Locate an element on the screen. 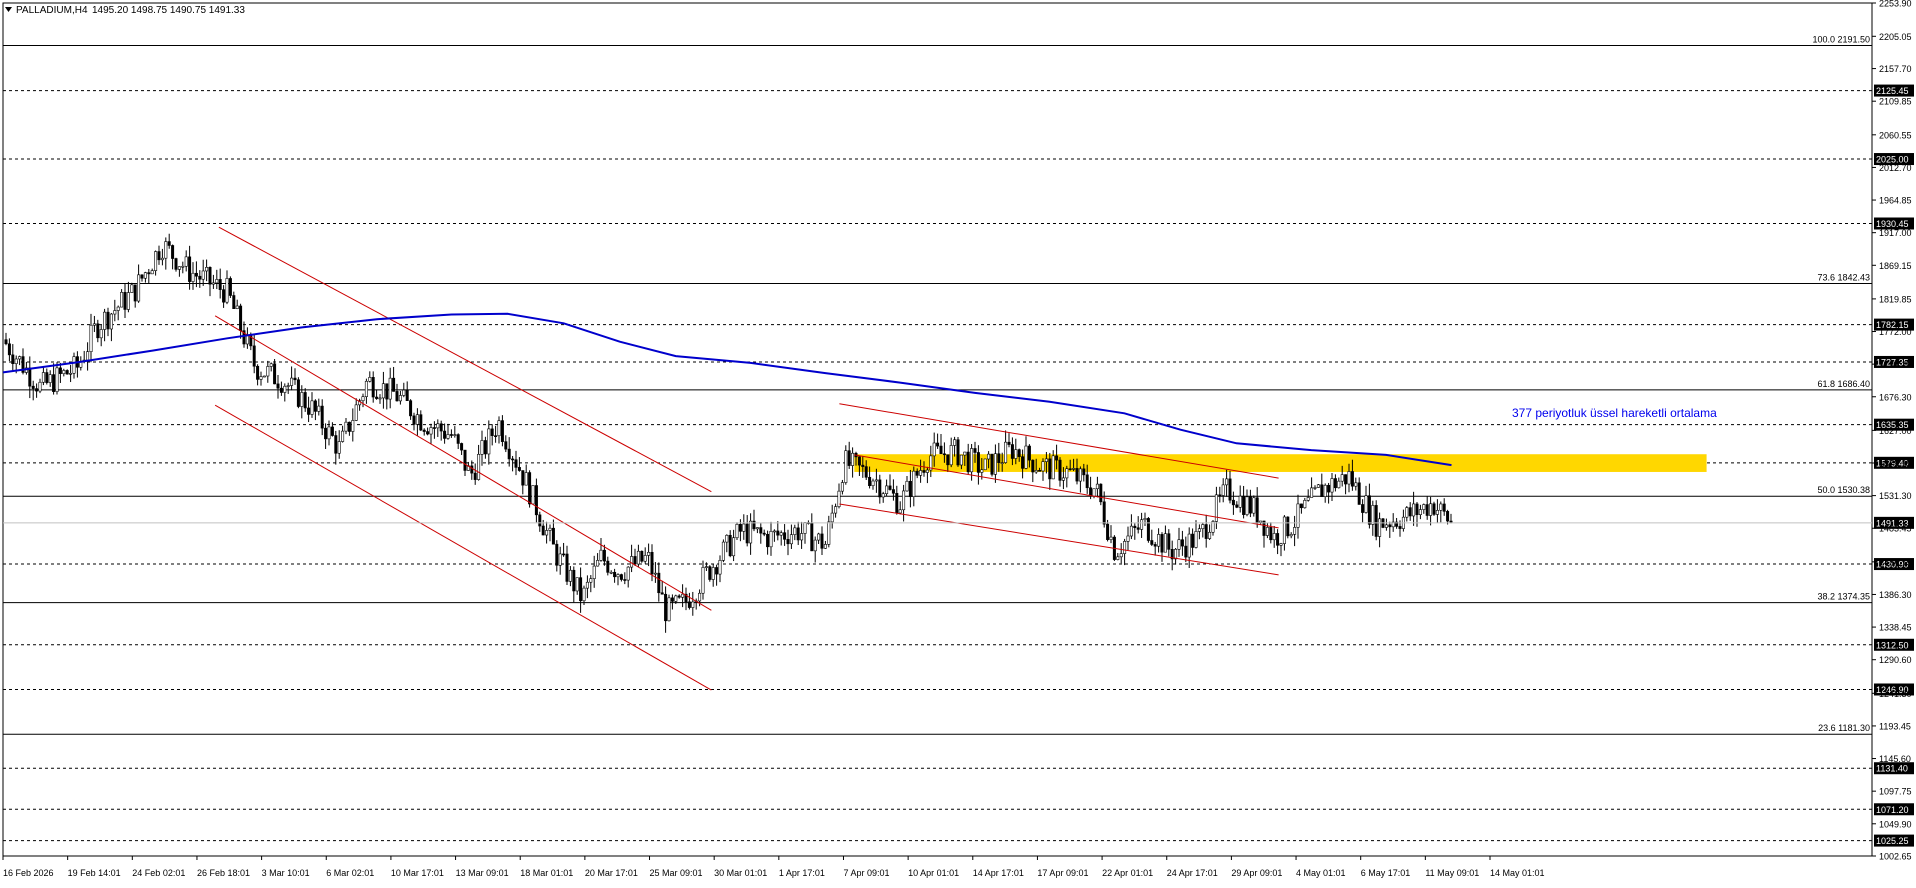  level-label: 1025.25 is located at coordinates (1892, 841).